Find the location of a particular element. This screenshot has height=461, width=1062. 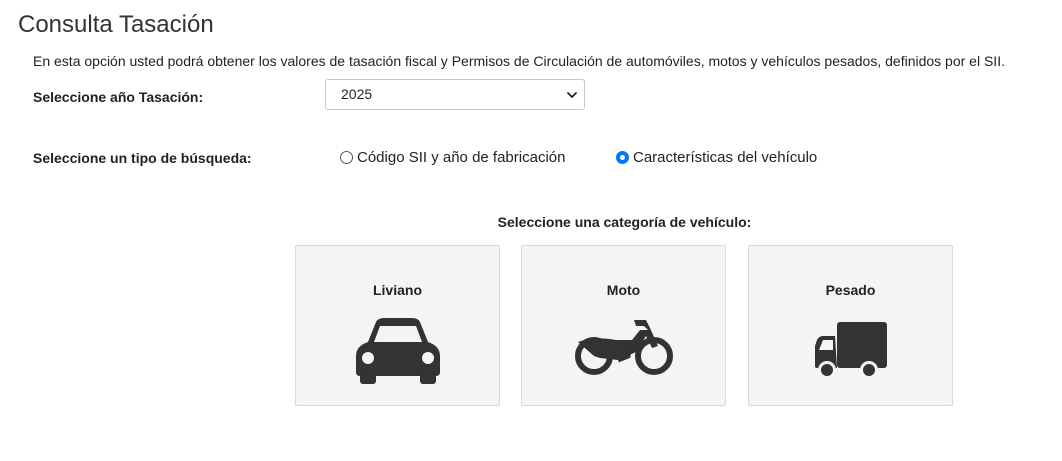

year-select-value: 2025 is located at coordinates (357, 94).